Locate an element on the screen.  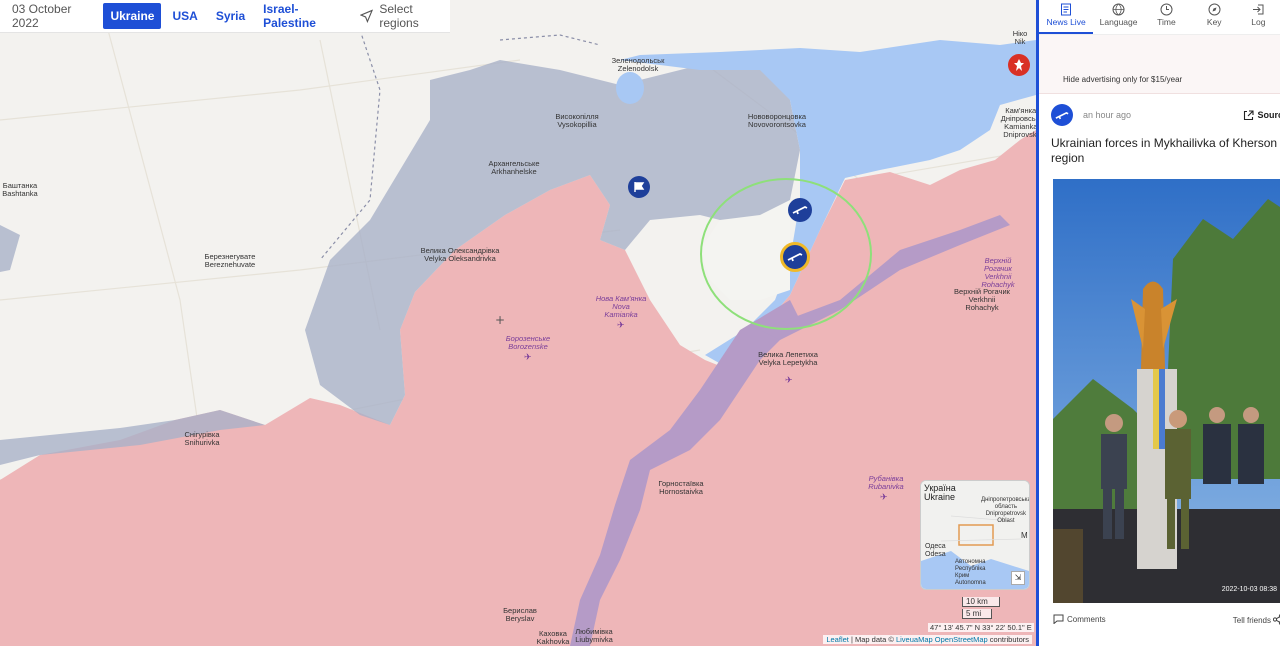
current-date: 03 October 2022 is located at coordinates (53, 16).